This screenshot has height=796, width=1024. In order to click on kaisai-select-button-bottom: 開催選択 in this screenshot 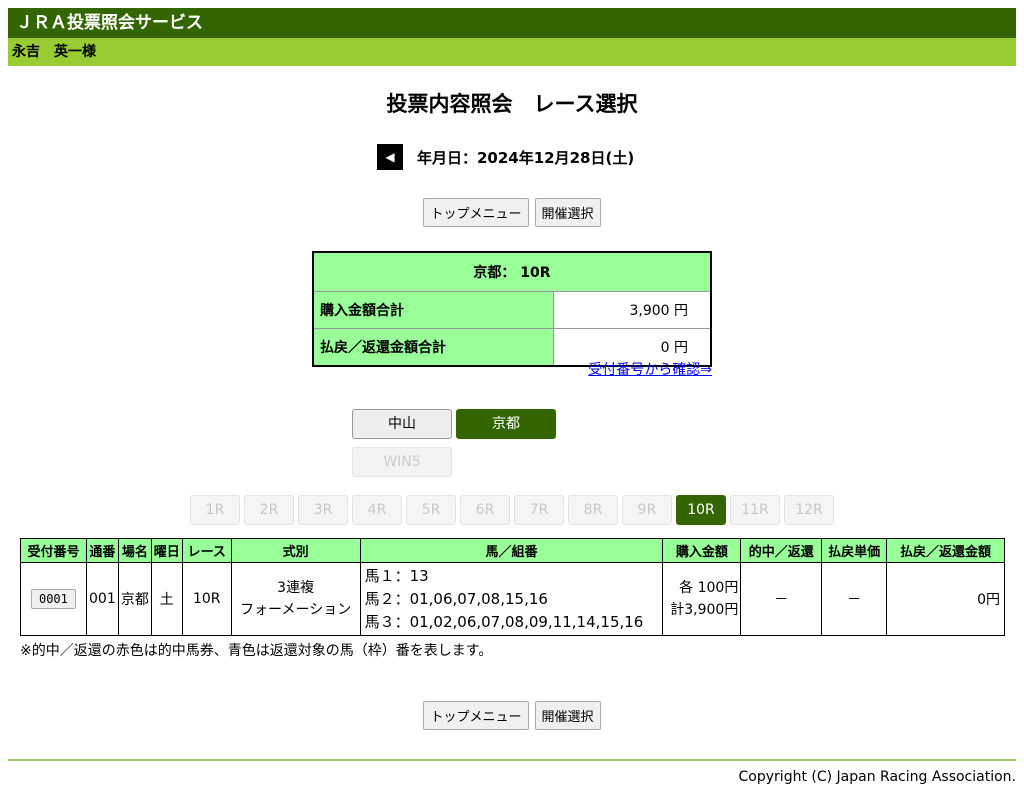, I will do `click(567, 715)`.